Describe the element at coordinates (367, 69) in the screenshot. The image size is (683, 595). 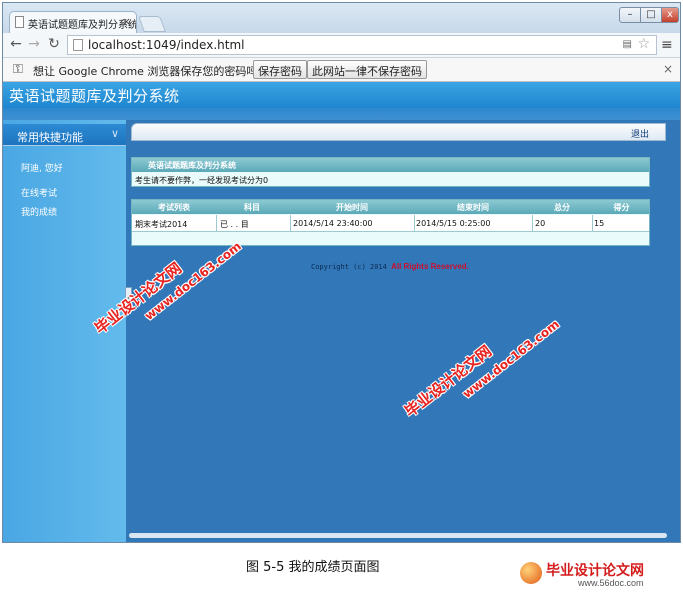
I see `never-save-button: 此网站一律不保存密码` at that location.